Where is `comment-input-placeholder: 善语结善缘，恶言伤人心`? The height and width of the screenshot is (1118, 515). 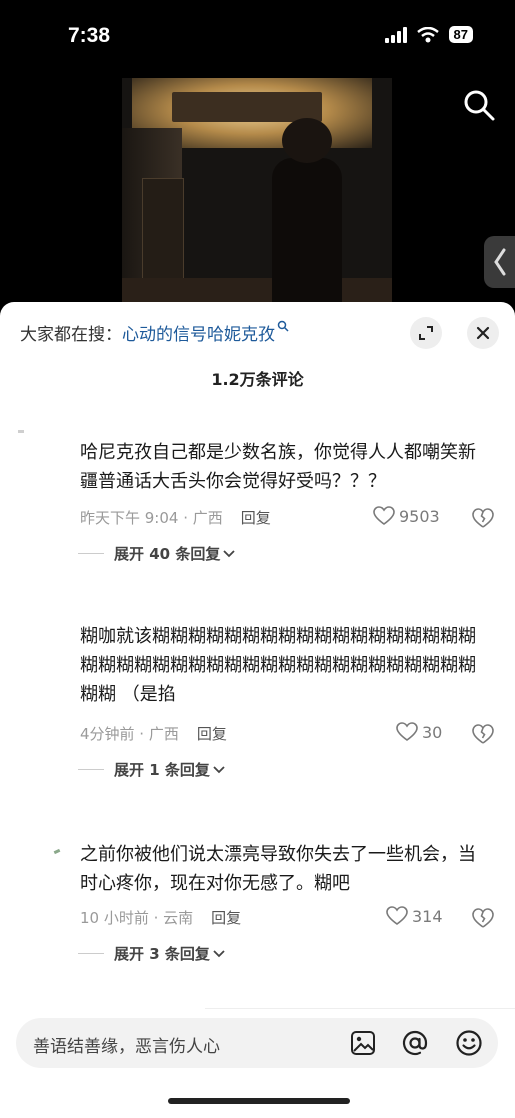
comment-input-placeholder: 善语结善缘，恶言伤人心 is located at coordinates (126, 1047).